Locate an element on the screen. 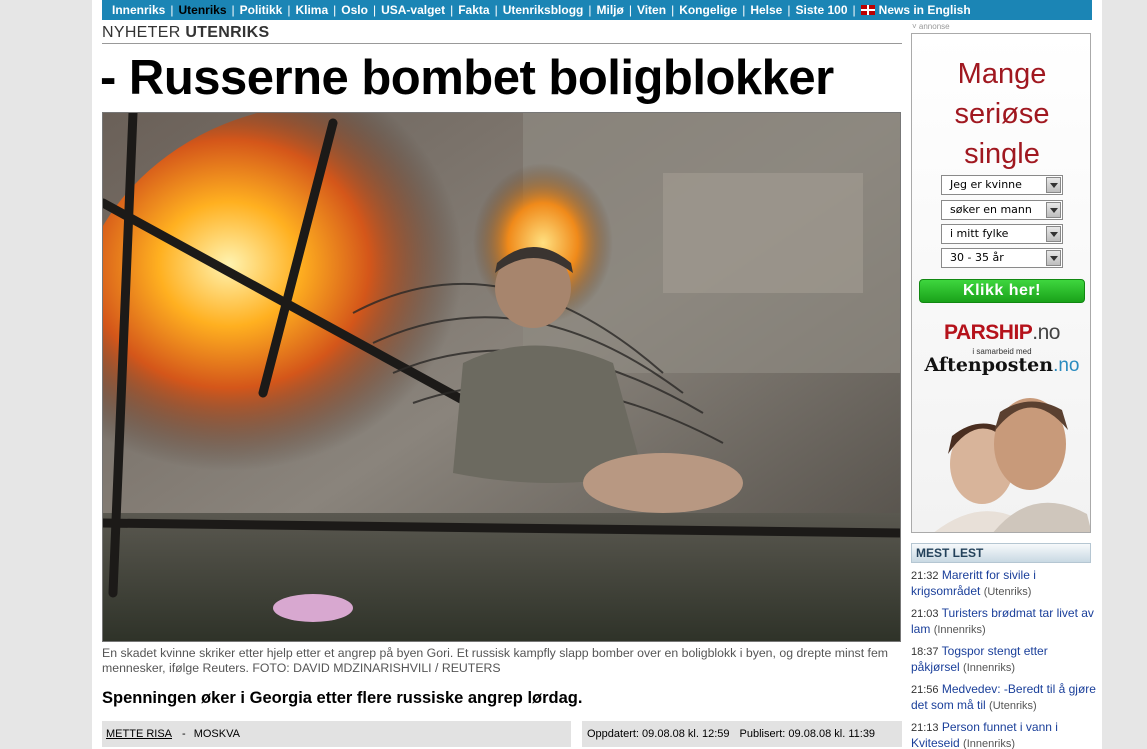  nav-label: Fakta is located at coordinates (474, 10).